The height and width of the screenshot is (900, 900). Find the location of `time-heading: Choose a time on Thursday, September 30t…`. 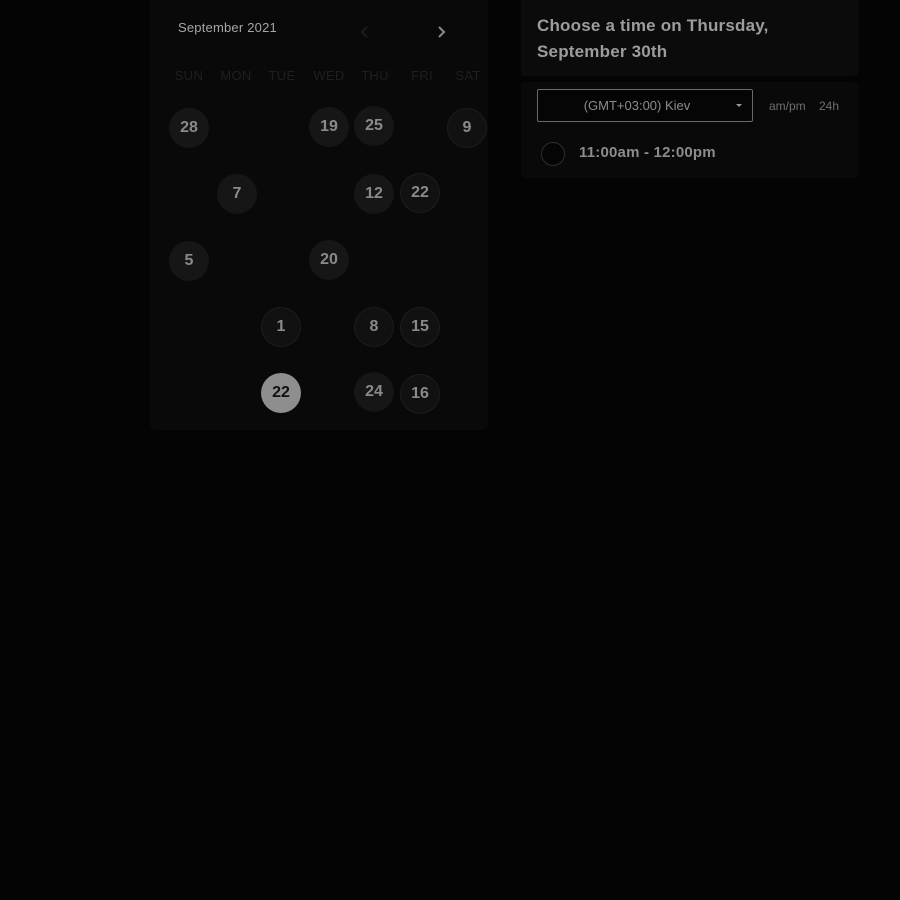

time-heading: Choose a time on Thursday, September 30t… is located at coordinates (687, 39).